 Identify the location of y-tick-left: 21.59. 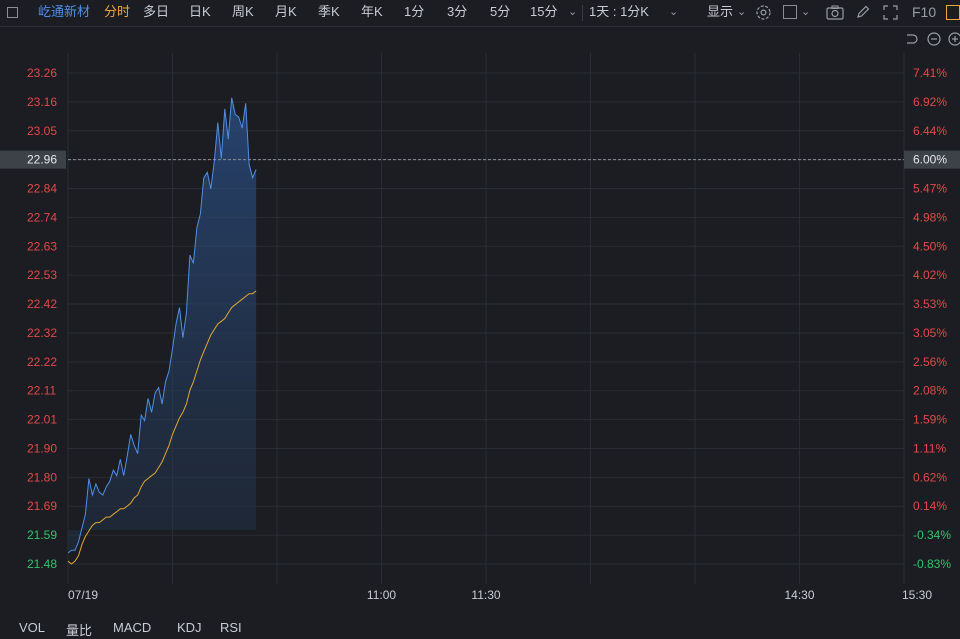
(42, 535).